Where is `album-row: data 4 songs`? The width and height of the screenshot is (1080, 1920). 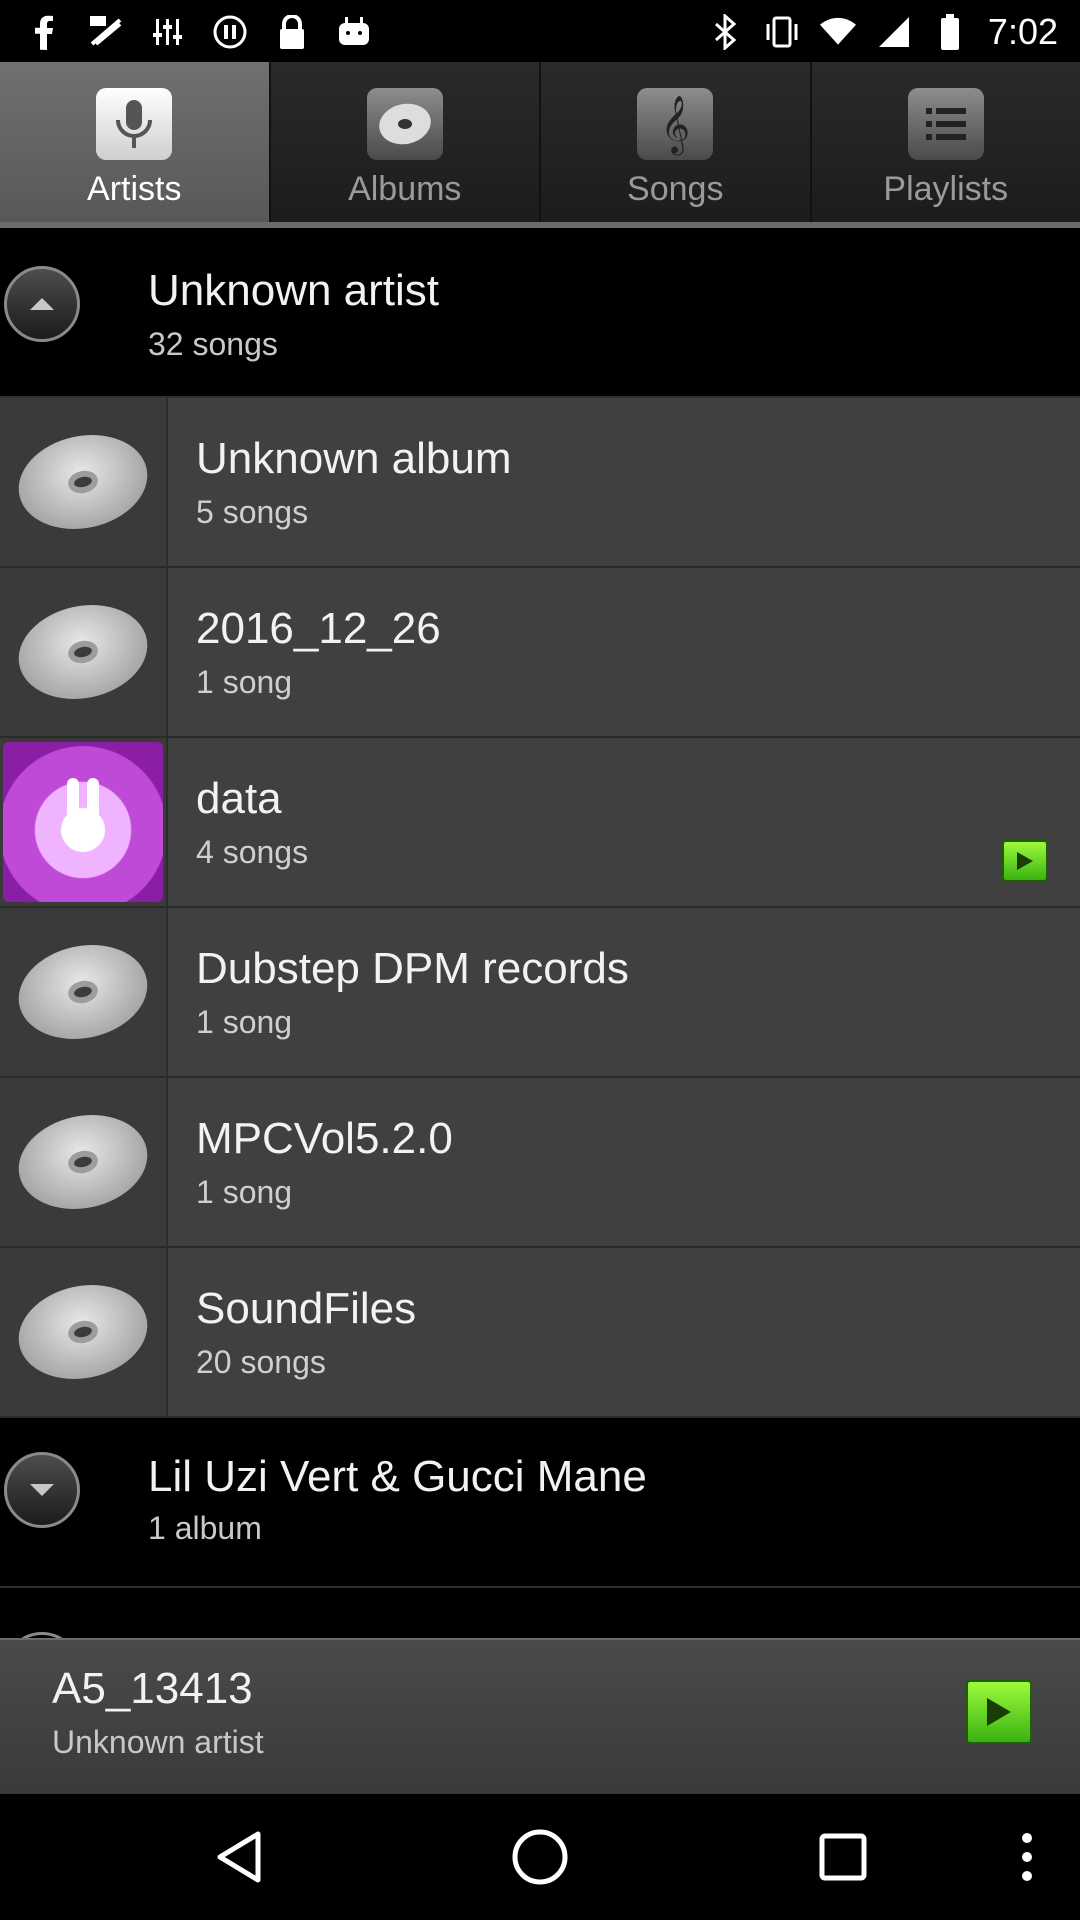
album-row: data 4 songs is located at coordinates (540, 823).